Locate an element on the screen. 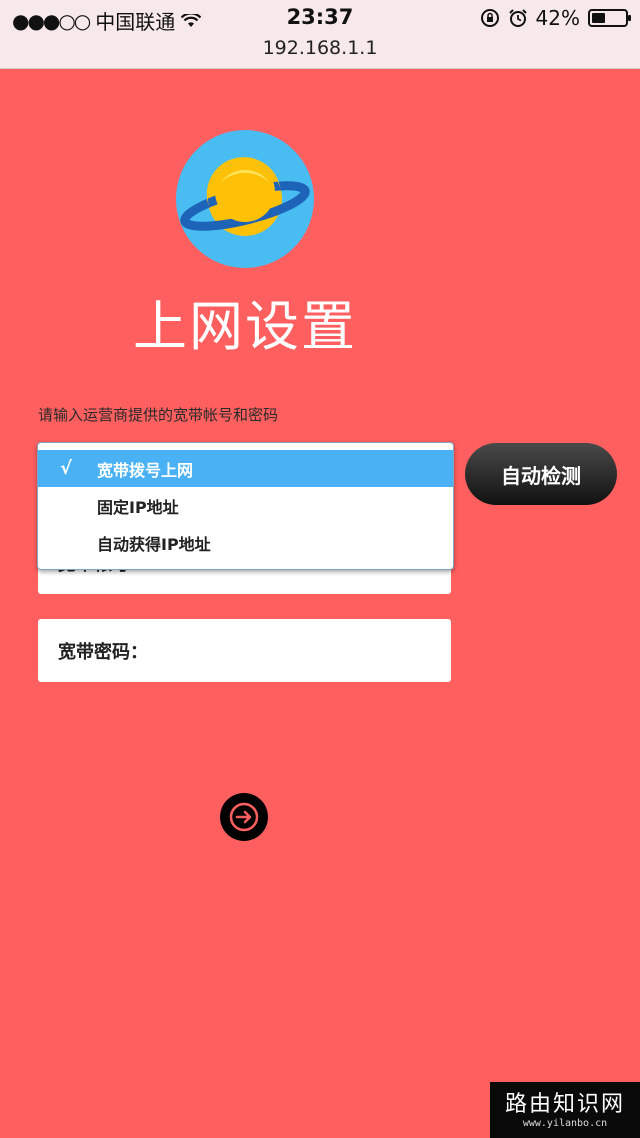 The image size is (640, 1138). battery-icon is located at coordinates (609, 18).